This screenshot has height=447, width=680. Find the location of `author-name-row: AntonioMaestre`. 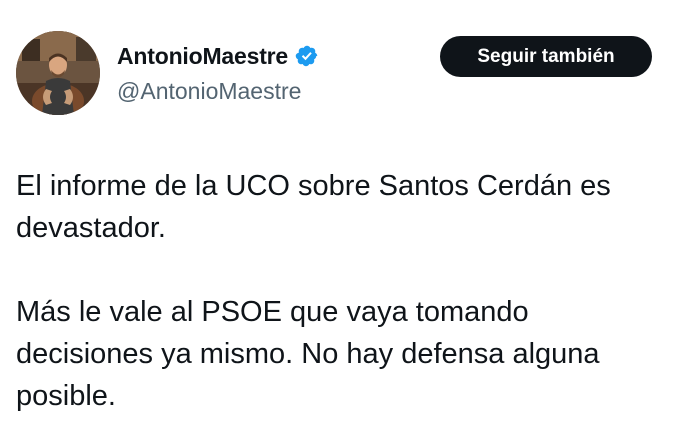

author-name-row: AntonioMaestre is located at coordinates (218, 56).